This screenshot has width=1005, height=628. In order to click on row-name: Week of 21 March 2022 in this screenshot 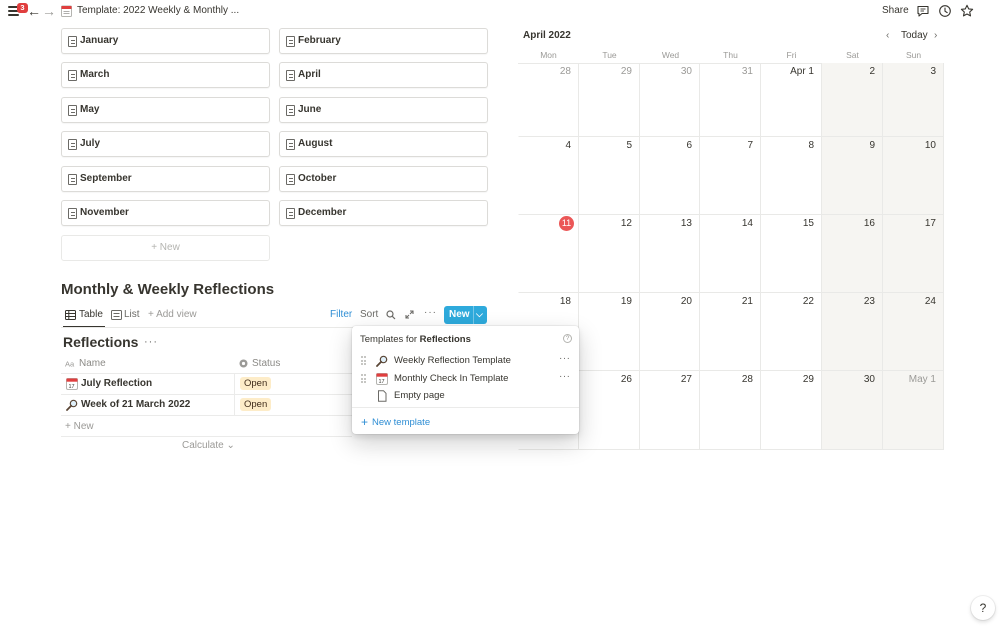, I will do `click(135, 404)`.